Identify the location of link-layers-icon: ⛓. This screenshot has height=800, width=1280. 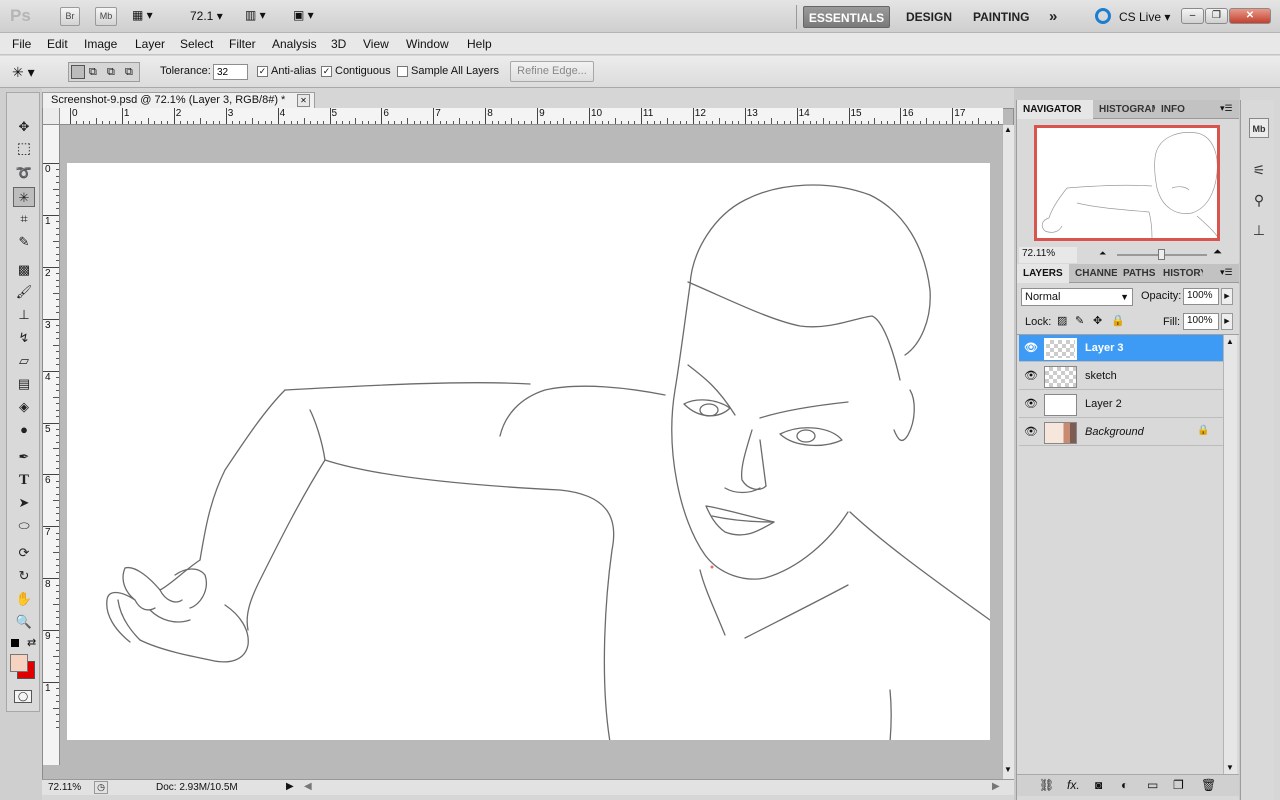
(1046, 785).